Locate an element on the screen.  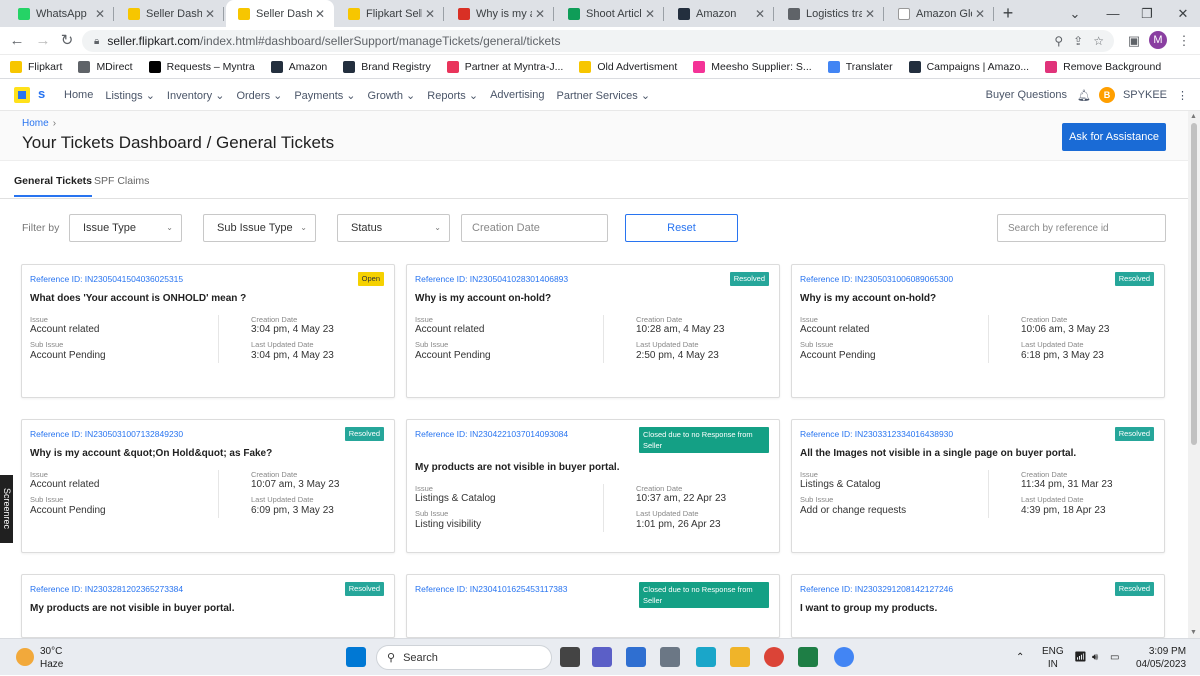
task-view-icon is located at coordinates (570, 657).